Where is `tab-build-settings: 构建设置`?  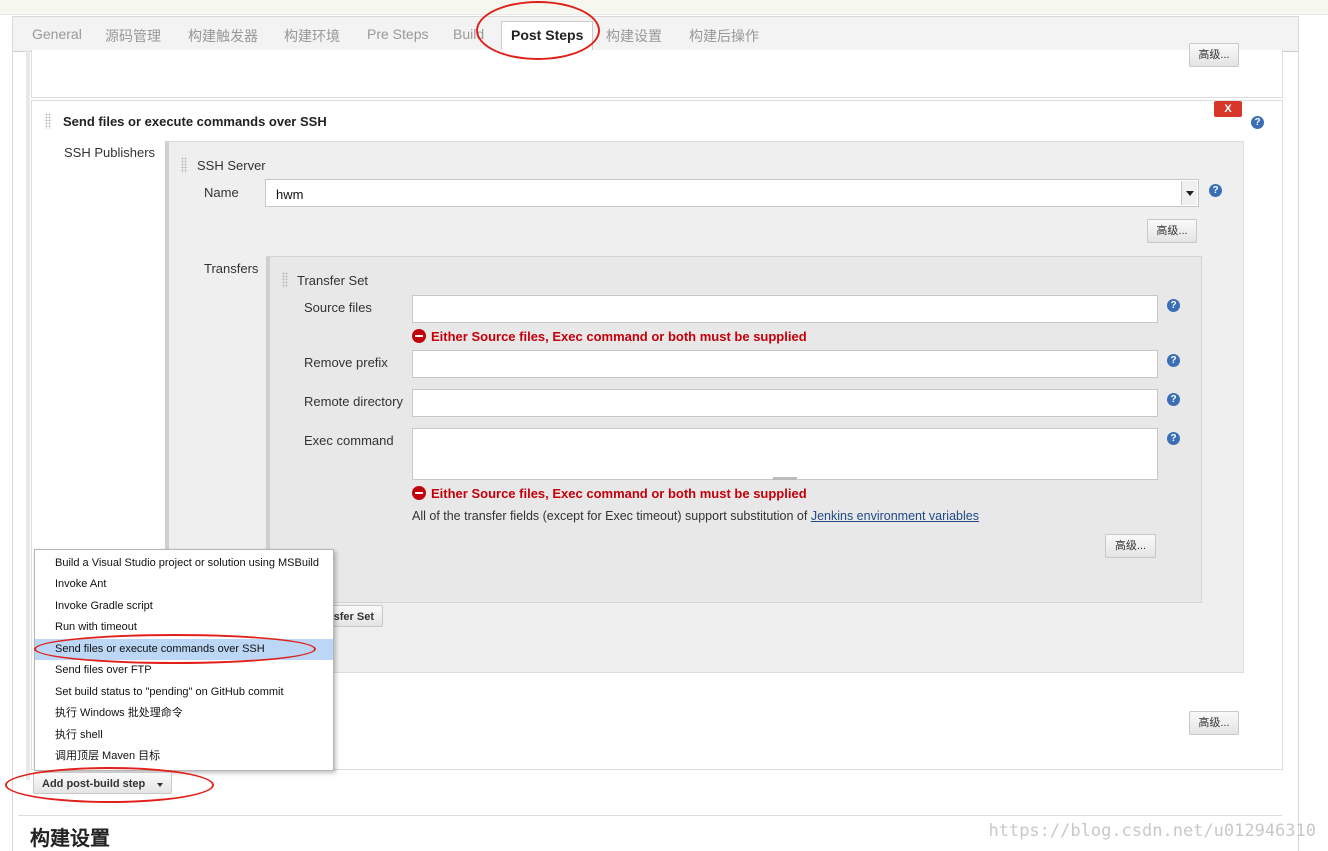
tab-build-settings: 构建设置 is located at coordinates (634, 36).